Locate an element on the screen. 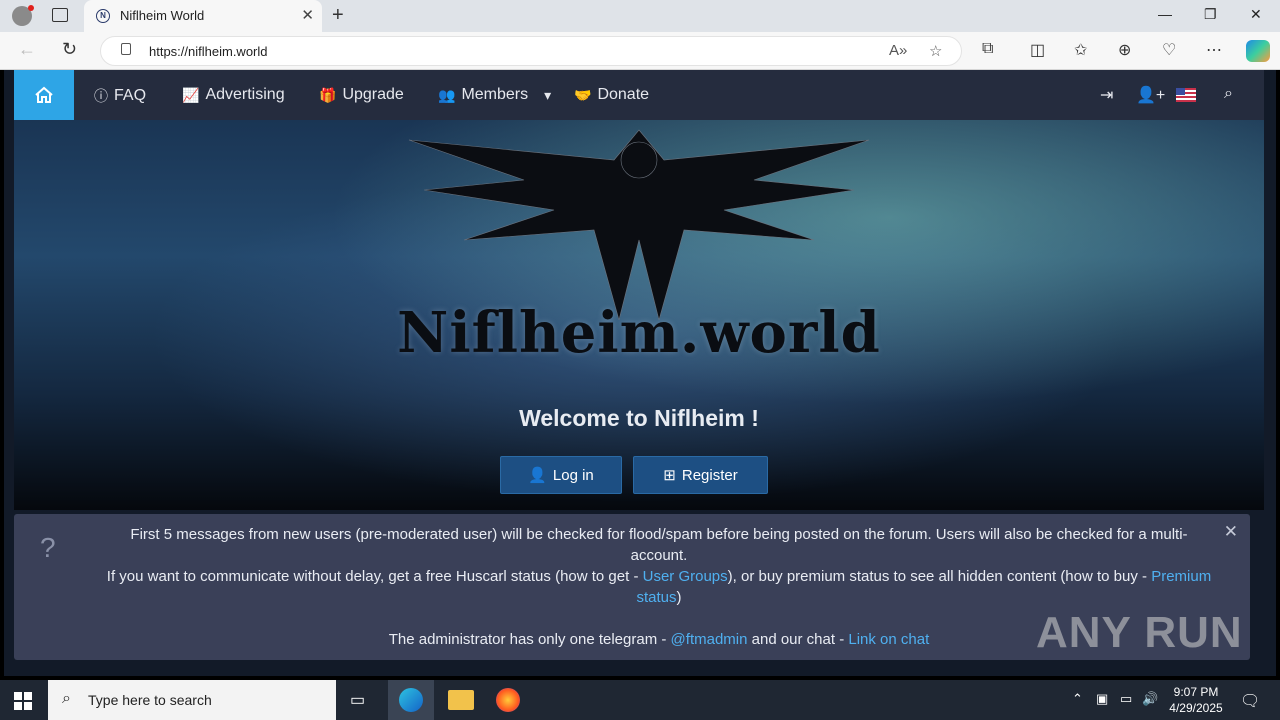  nav-members: 👥 Members ▾ is located at coordinates (494, 95).